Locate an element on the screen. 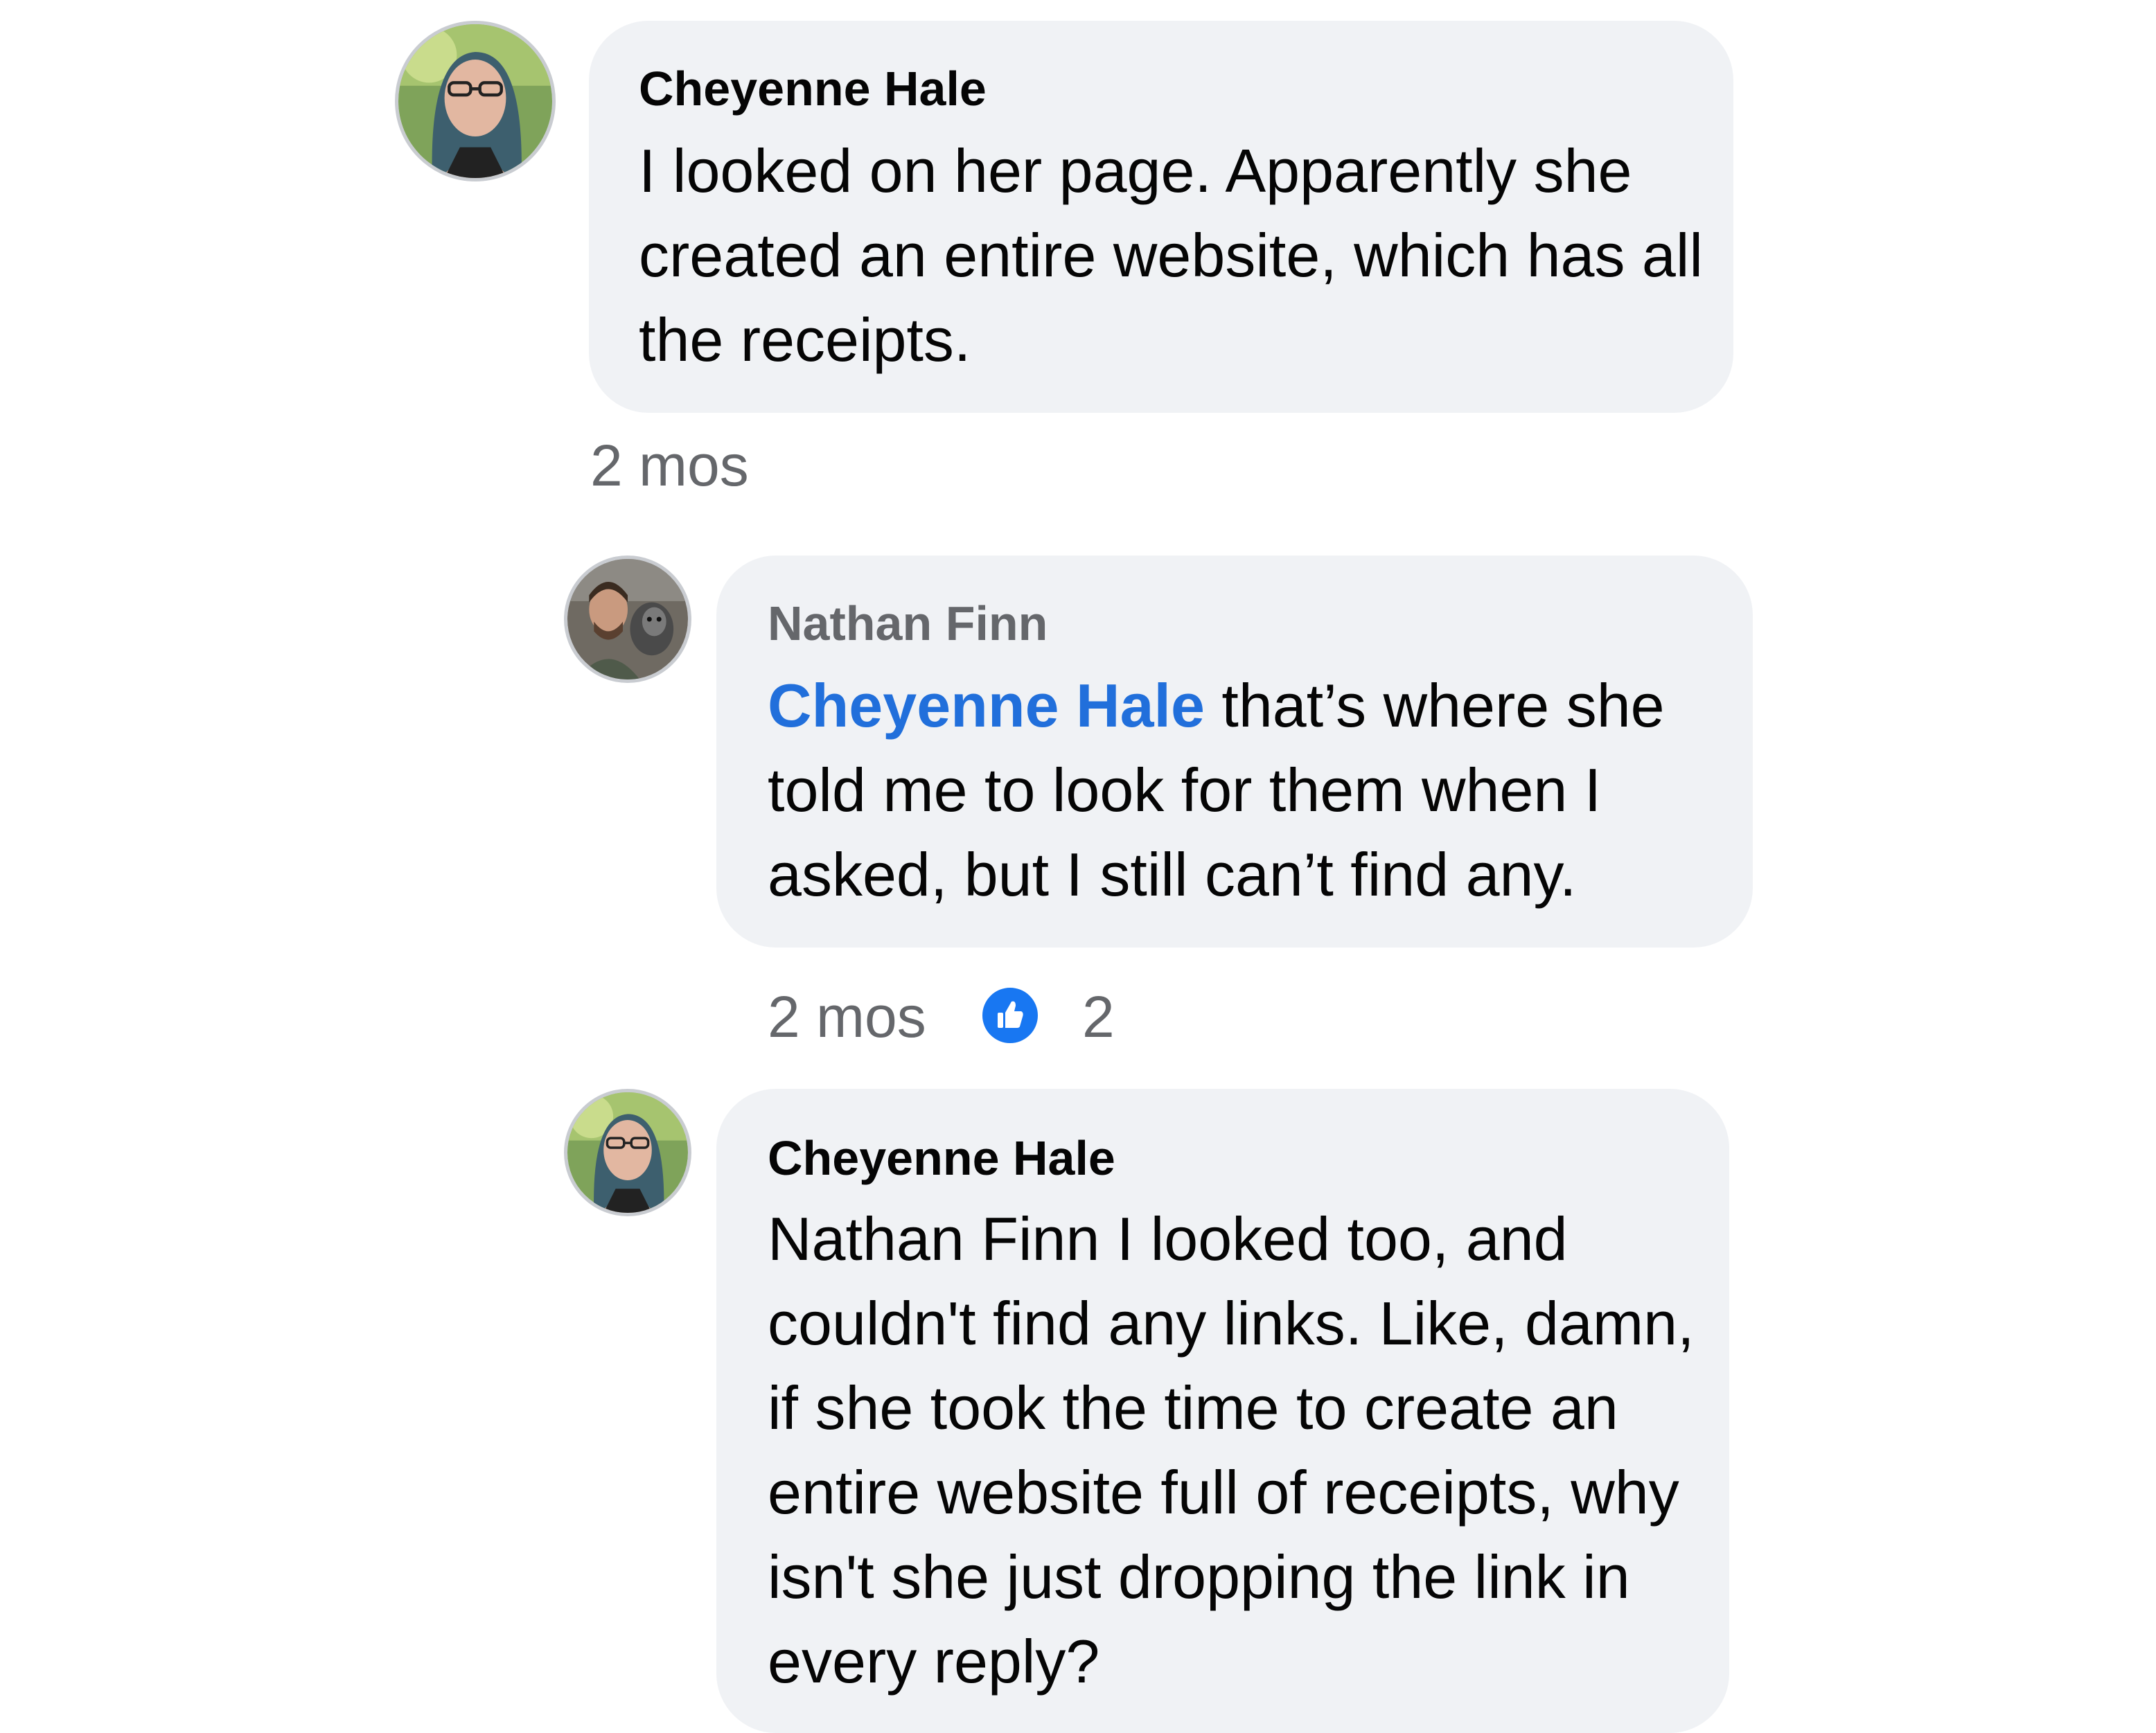  reaction-count: 2 is located at coordinates (1098, 1017).